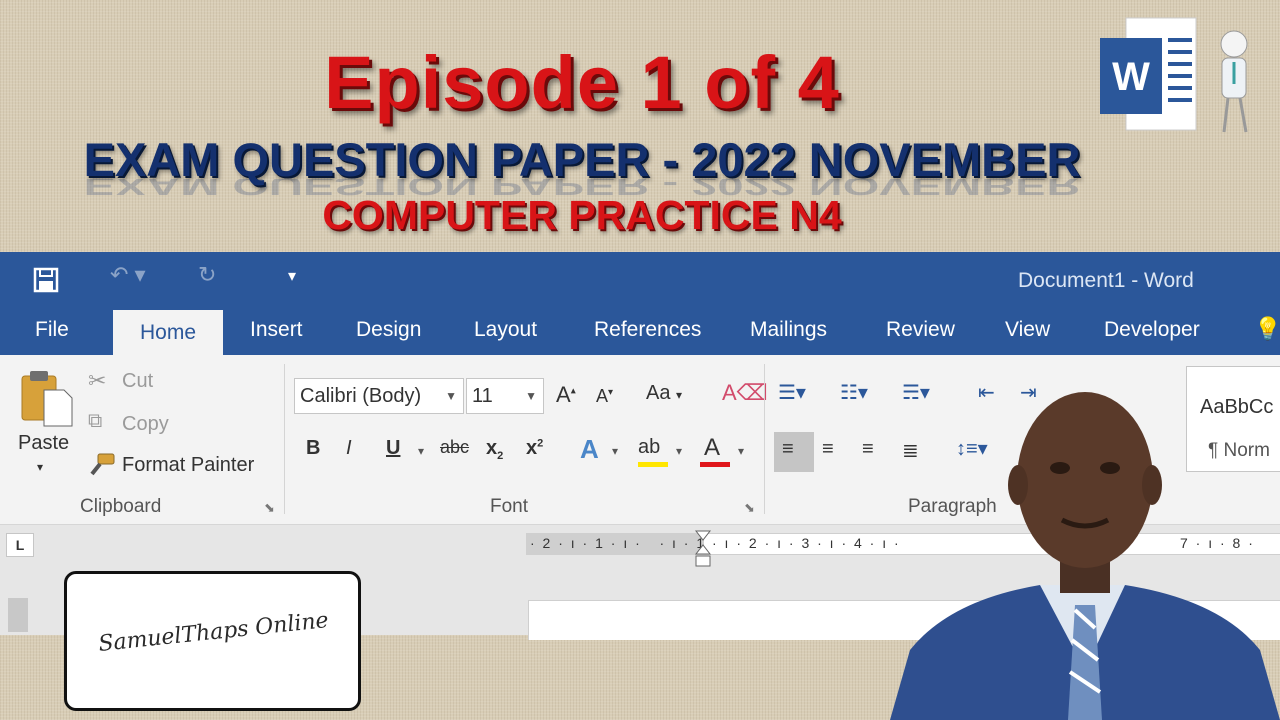  What do you see at coordinates (1234, 81) in the screenshot?
I see `cartoon-figure-icon` at bounding box center [1234, 81].